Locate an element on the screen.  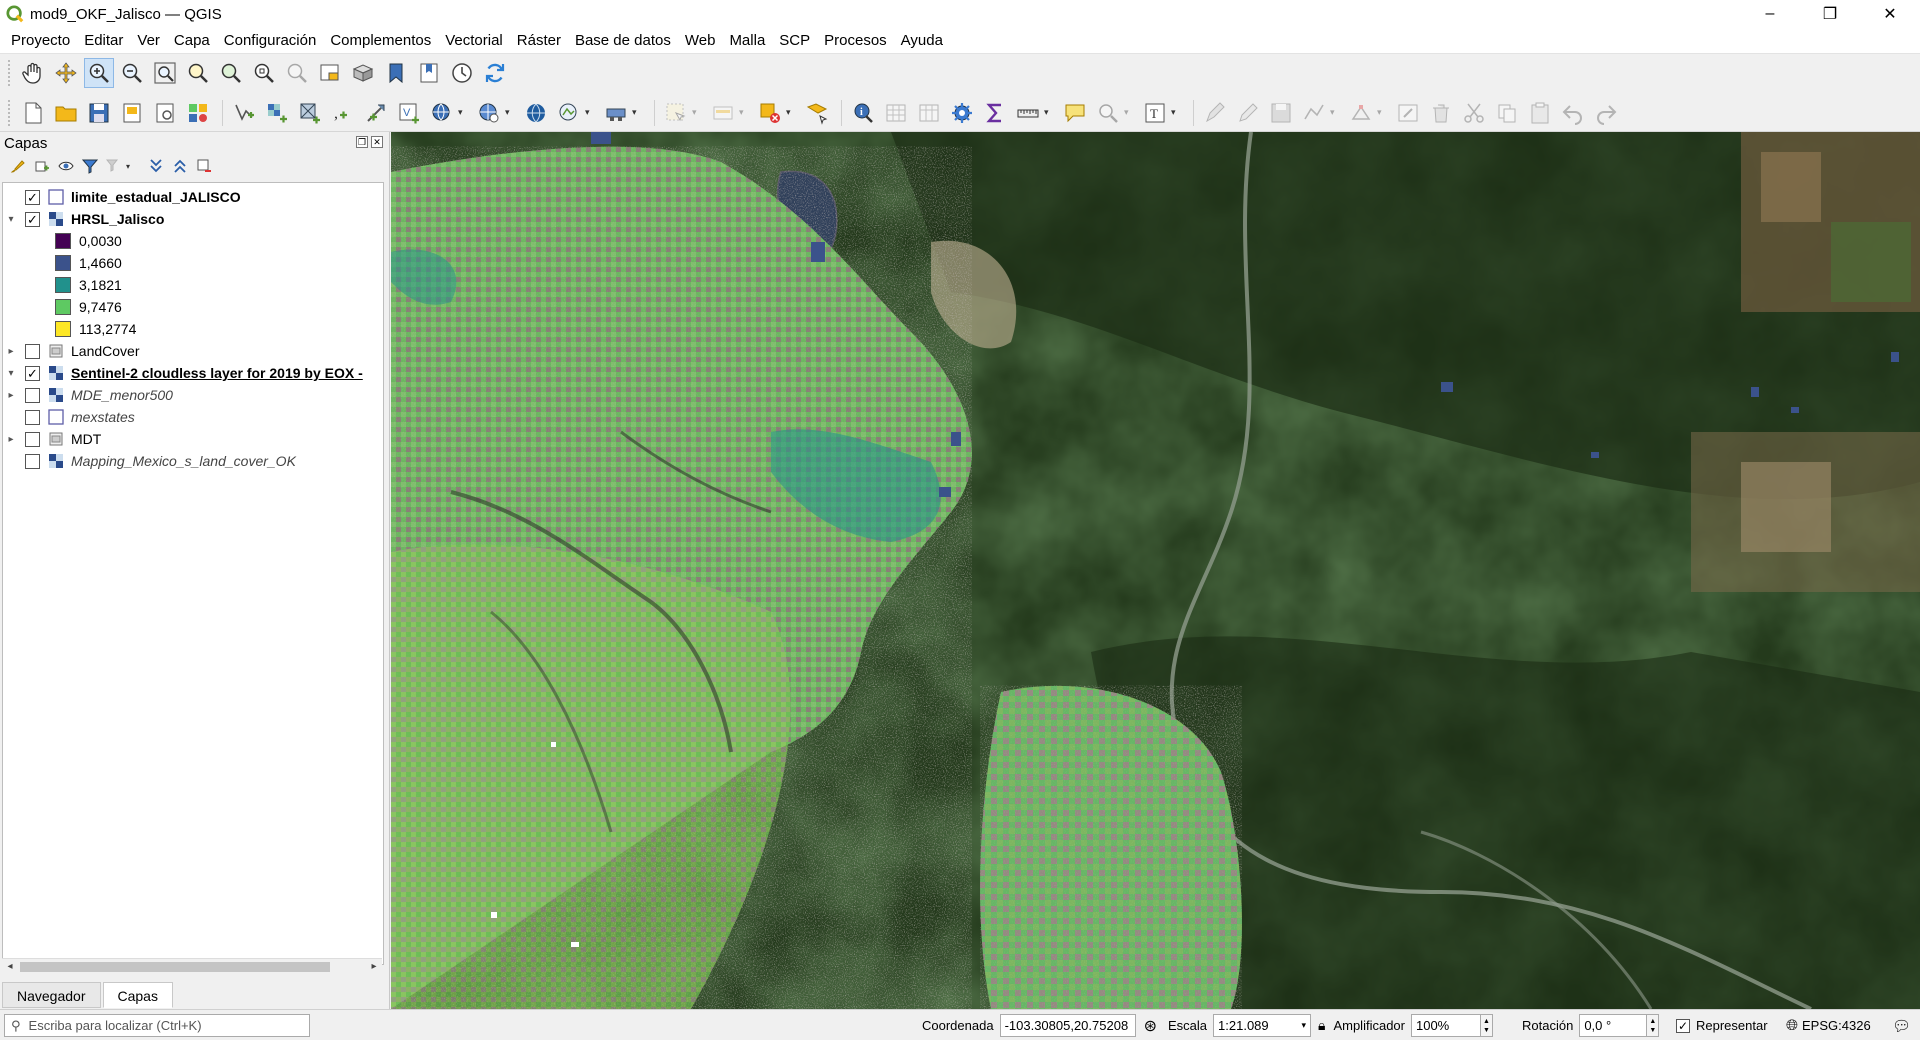
remove-layer-button is located at coordinates (204, 166).